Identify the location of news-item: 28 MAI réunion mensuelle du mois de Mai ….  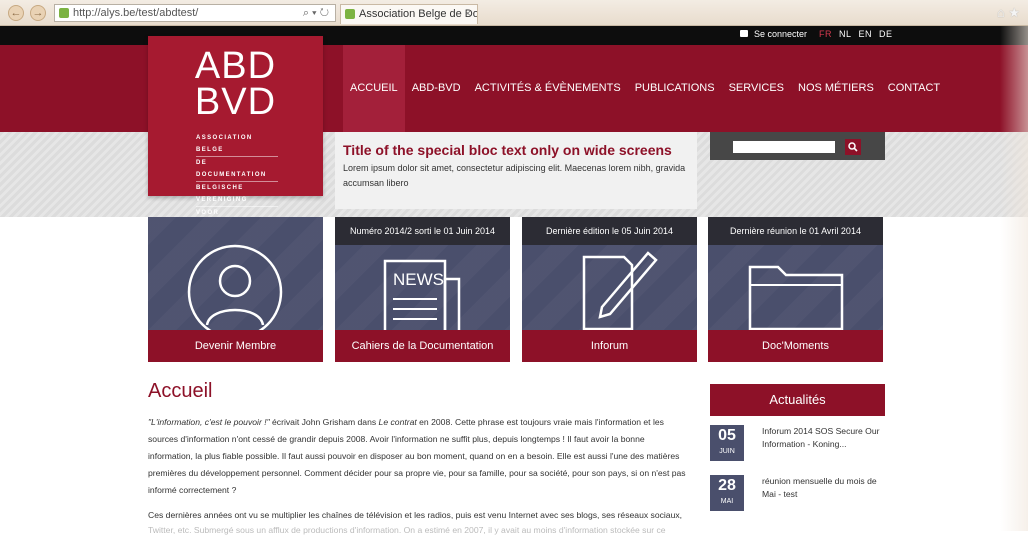
(797, 497).